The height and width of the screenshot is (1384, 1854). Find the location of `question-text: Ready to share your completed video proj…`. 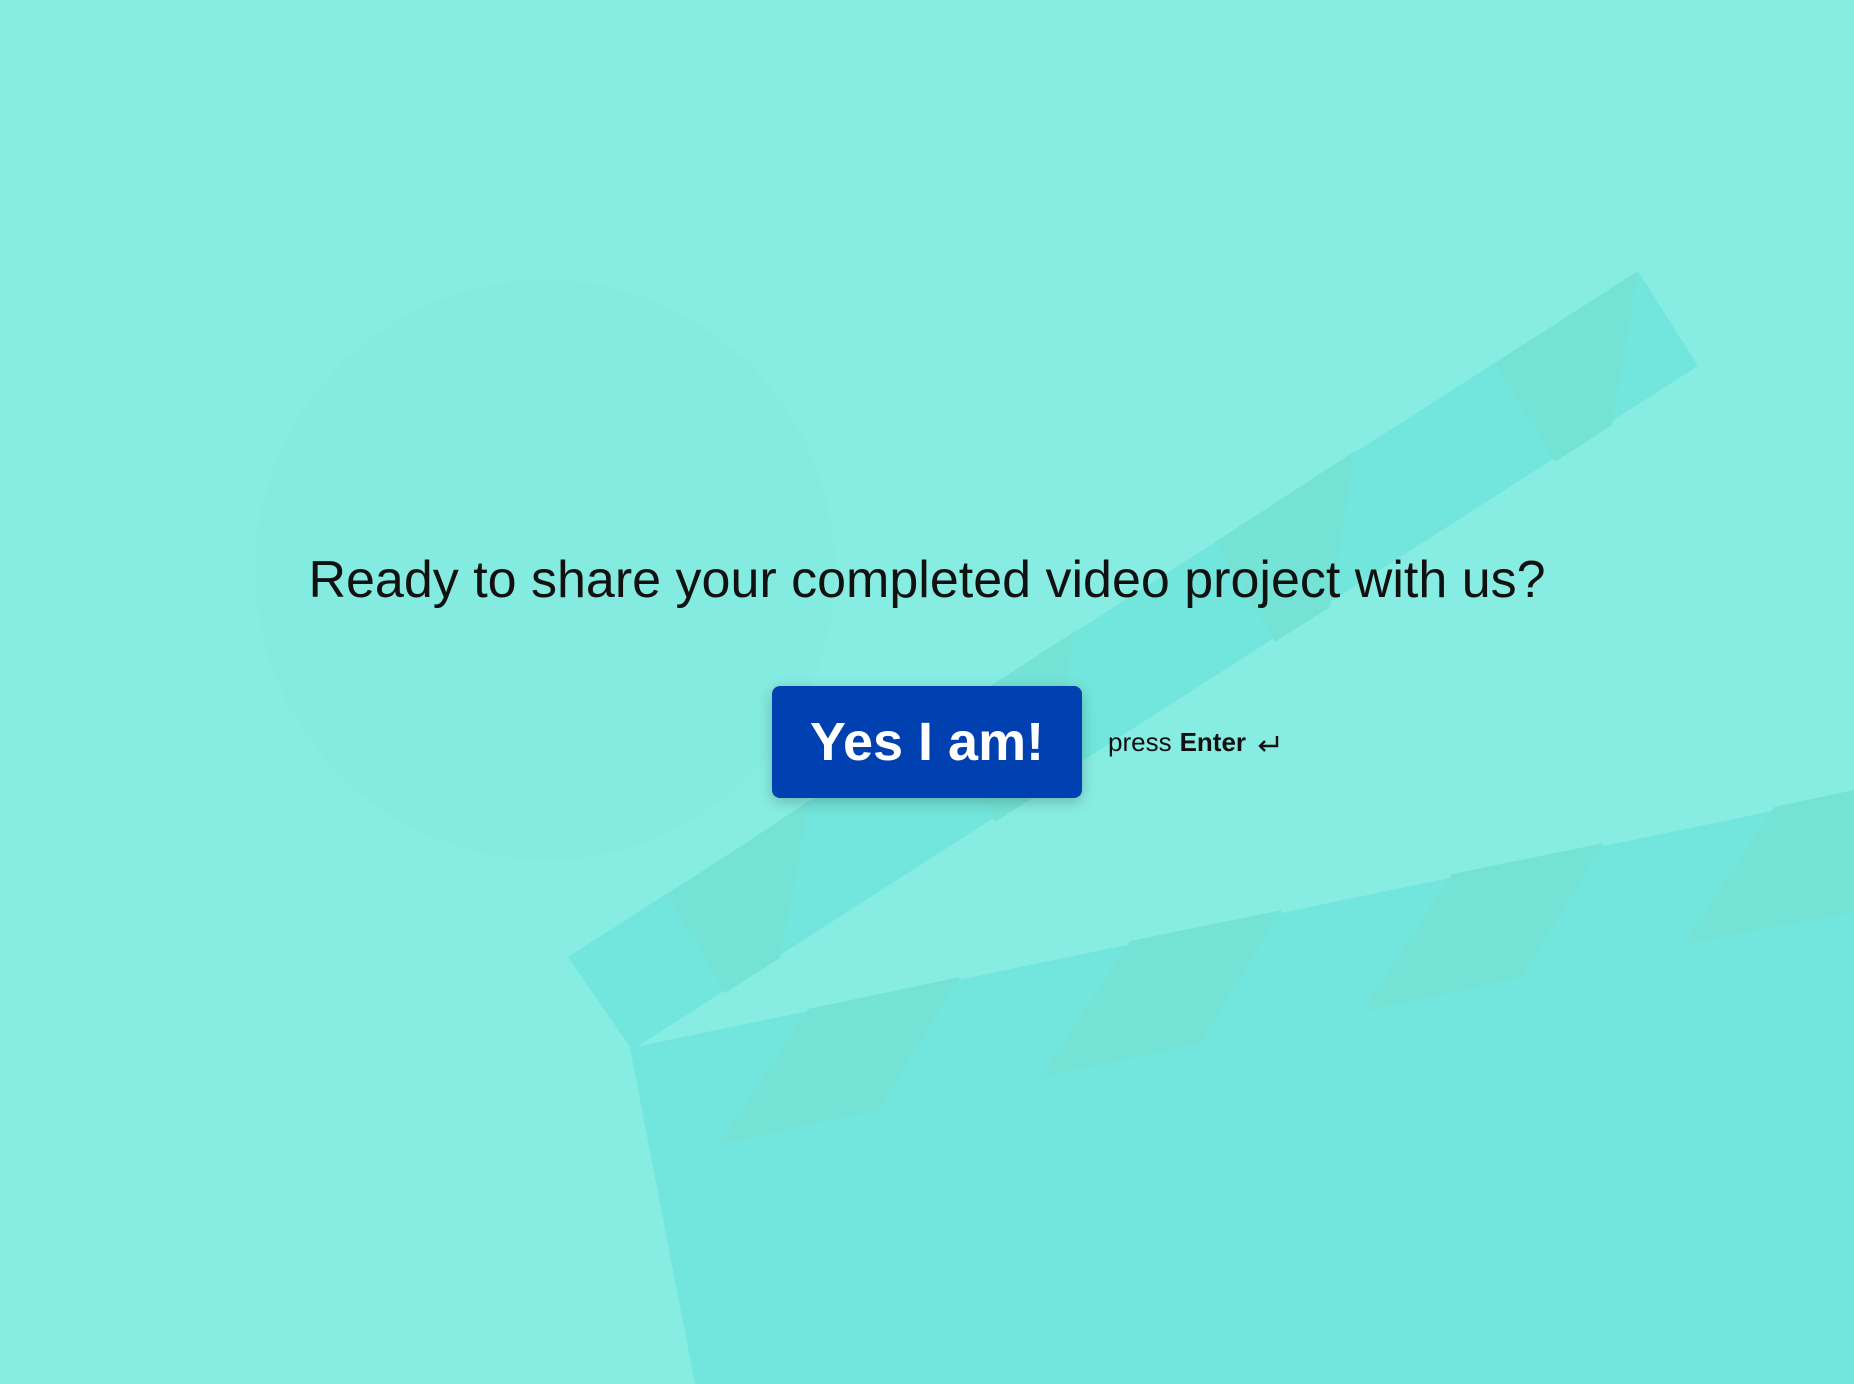

question-text: Ready to share your completed video proj… is located at coordinates (927, 580).